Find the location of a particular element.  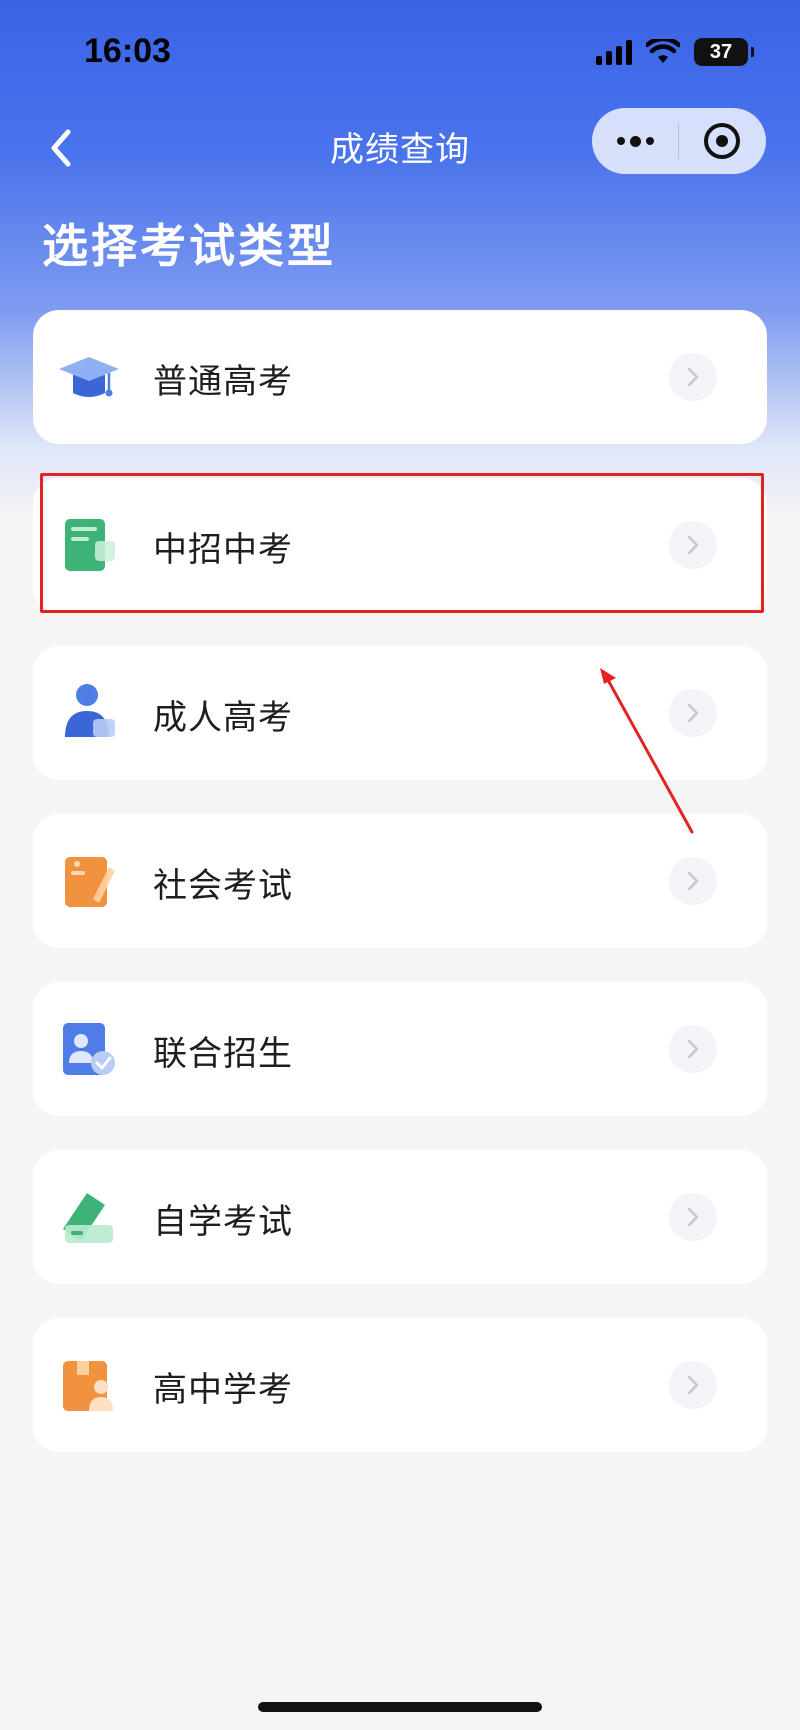

battery-indicator: 37 is located at coordinates (724, 52).